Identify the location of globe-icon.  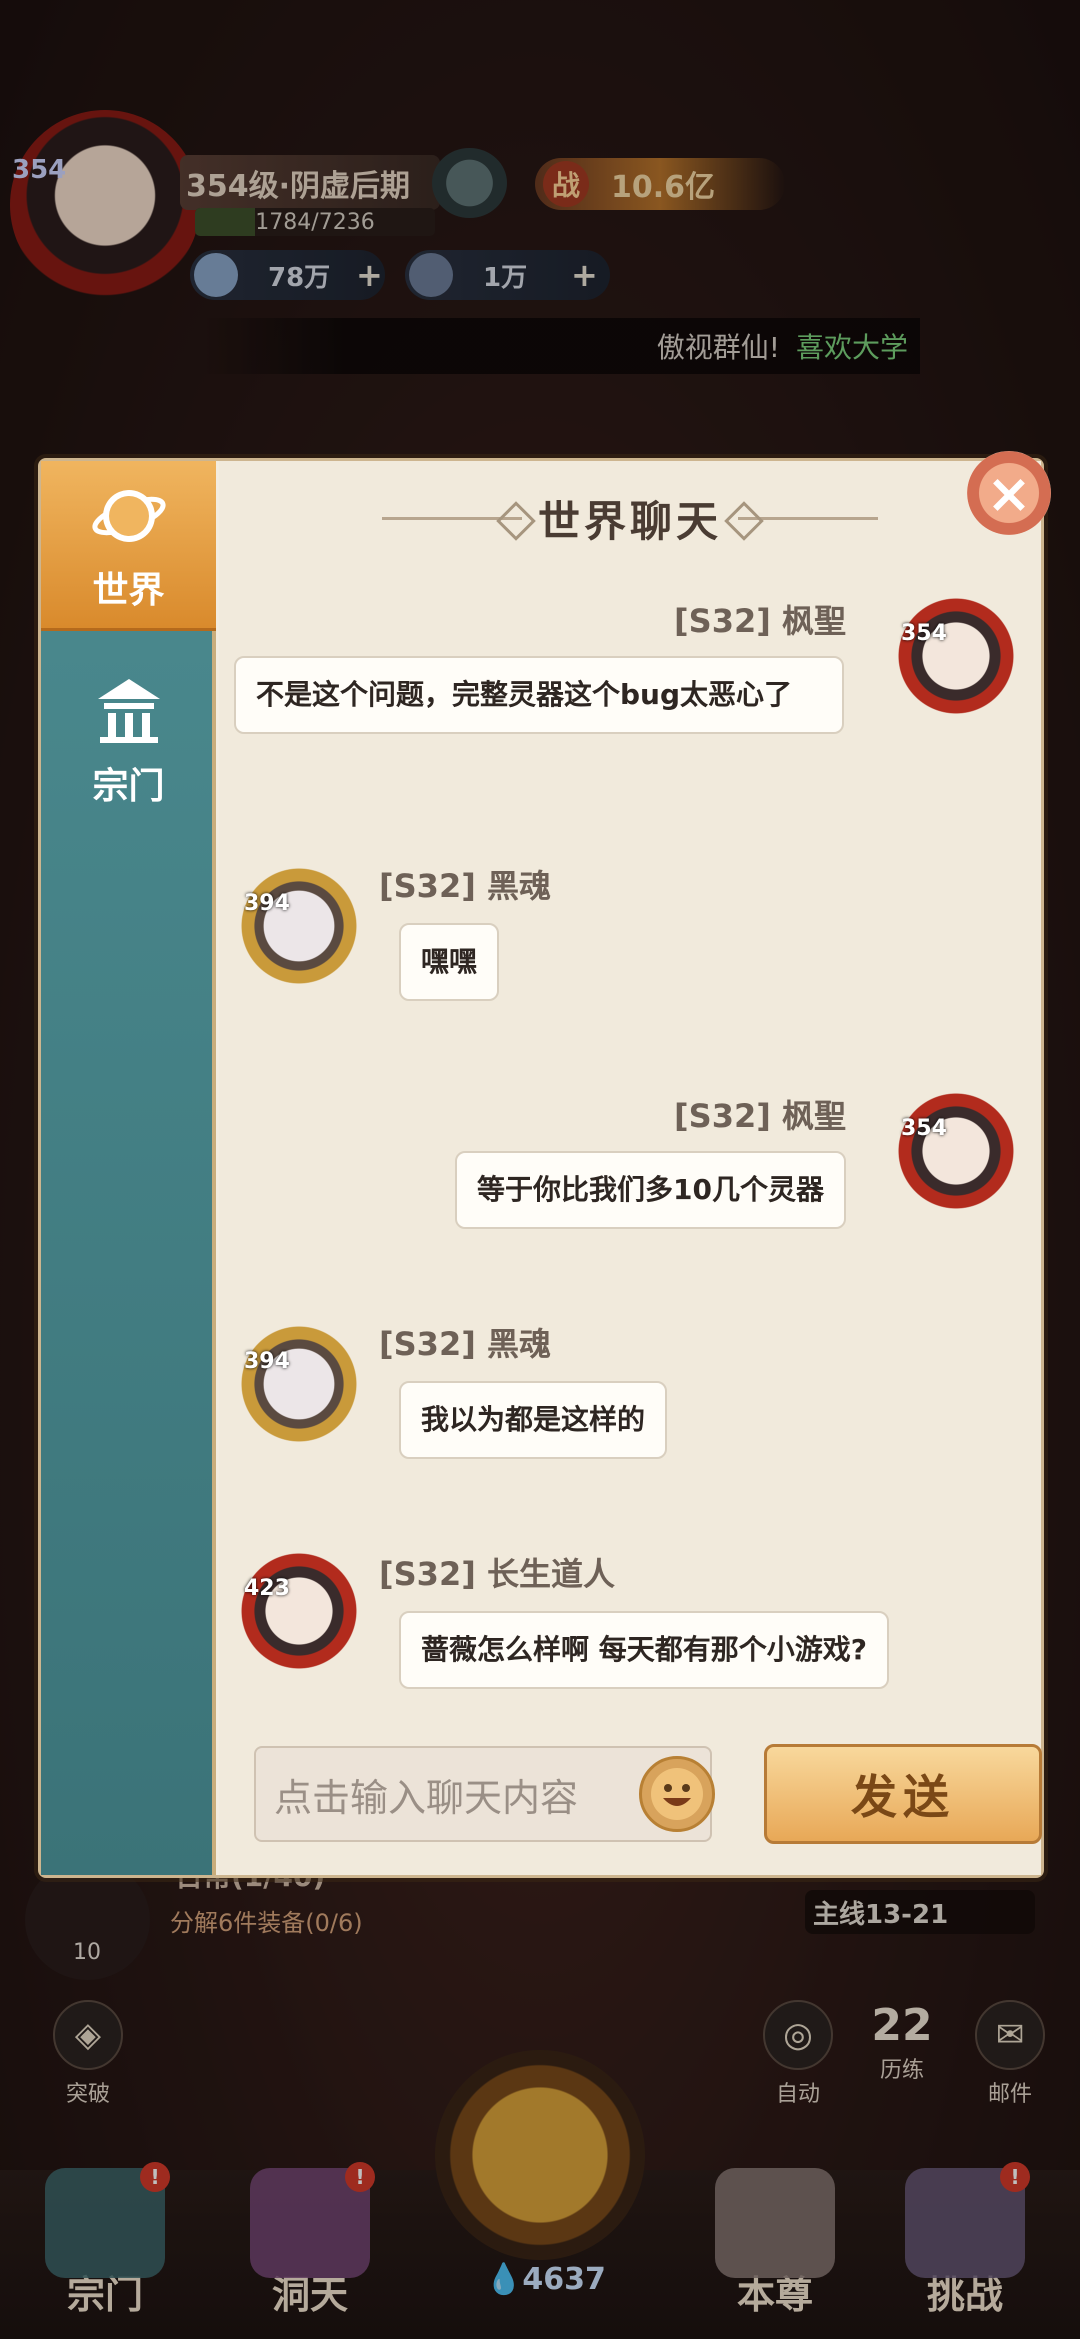
(129, 516).